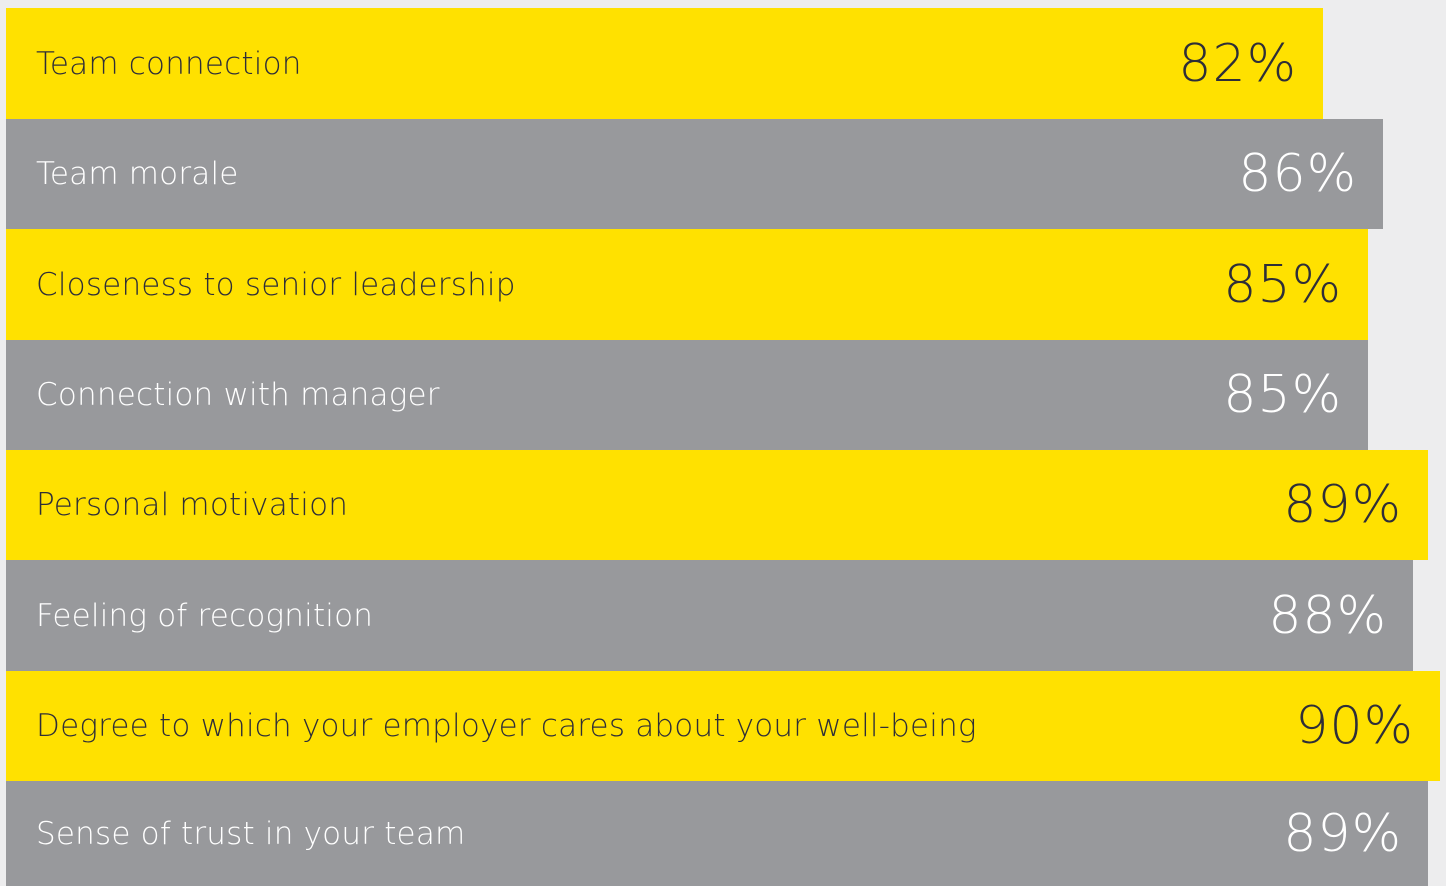 The image size is (1446, 886). I want to click on bar-yellow: Personal motivation 89%, so click(717, 505).